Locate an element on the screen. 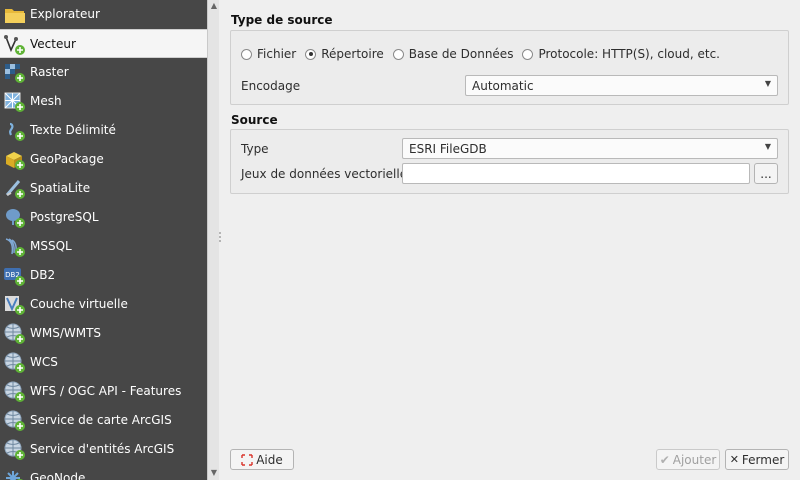 The height and width of the screenshot is (480, 800). sidebar-item-geopackage: GeoPackage is located at coordinates (103, 159).